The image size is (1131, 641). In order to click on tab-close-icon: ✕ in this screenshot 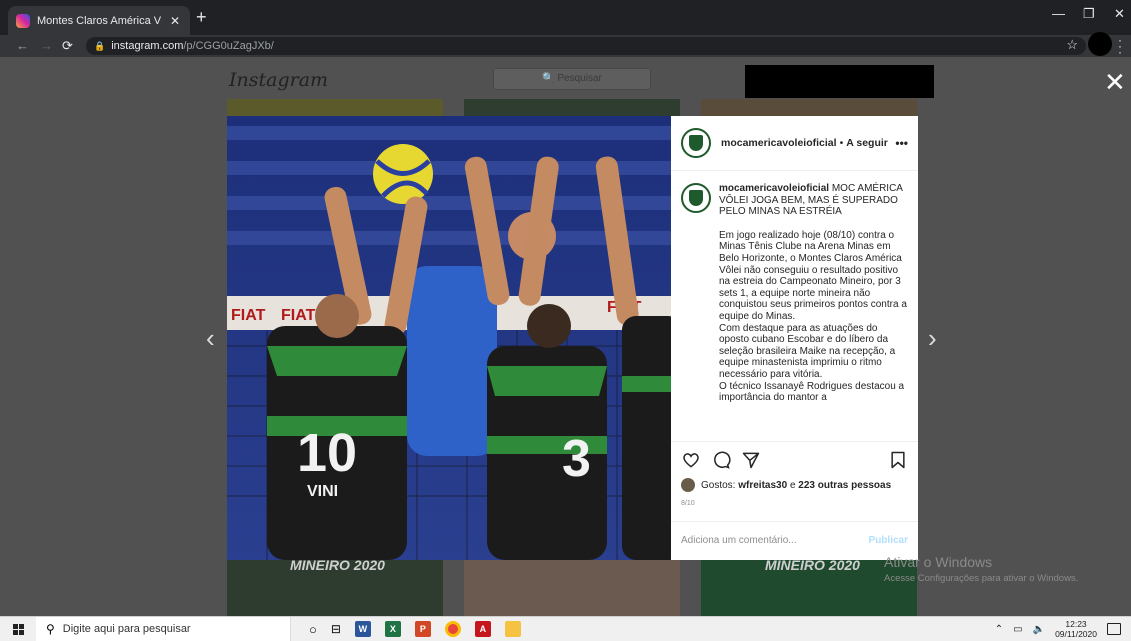, I will do `click(175, 21)`.